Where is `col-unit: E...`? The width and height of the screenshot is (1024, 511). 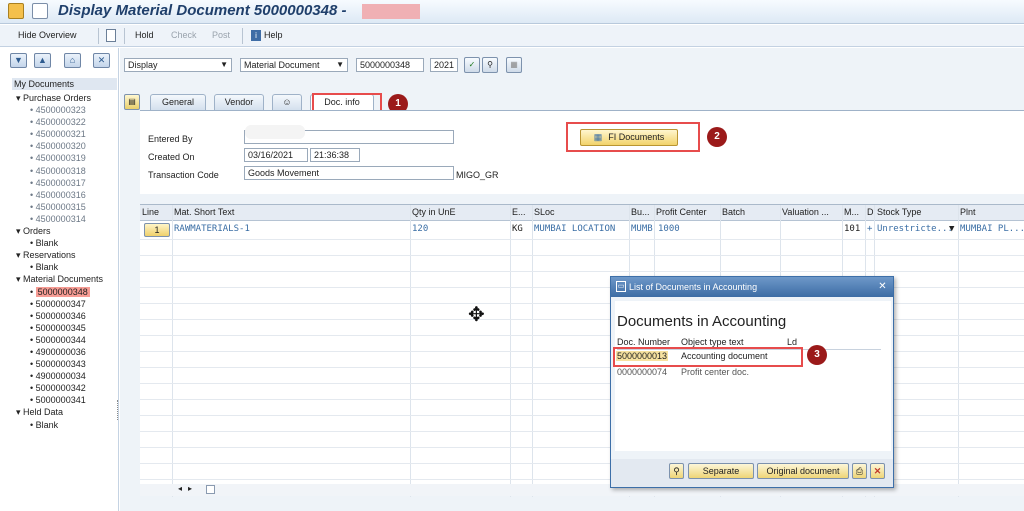 col-unit: E... is located at coordinates (519, 212).